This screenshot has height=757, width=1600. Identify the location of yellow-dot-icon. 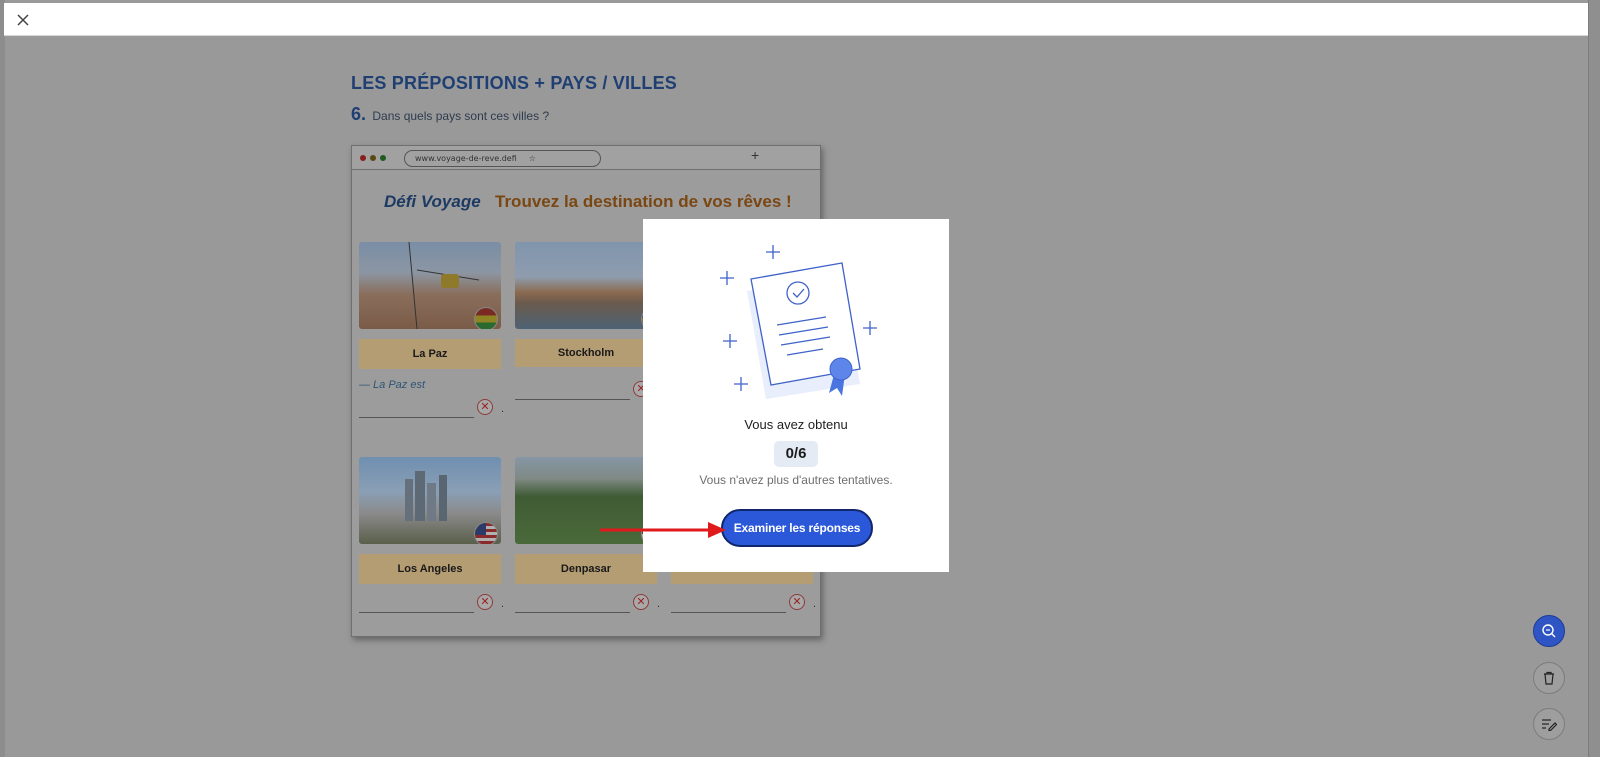
(373, 158).